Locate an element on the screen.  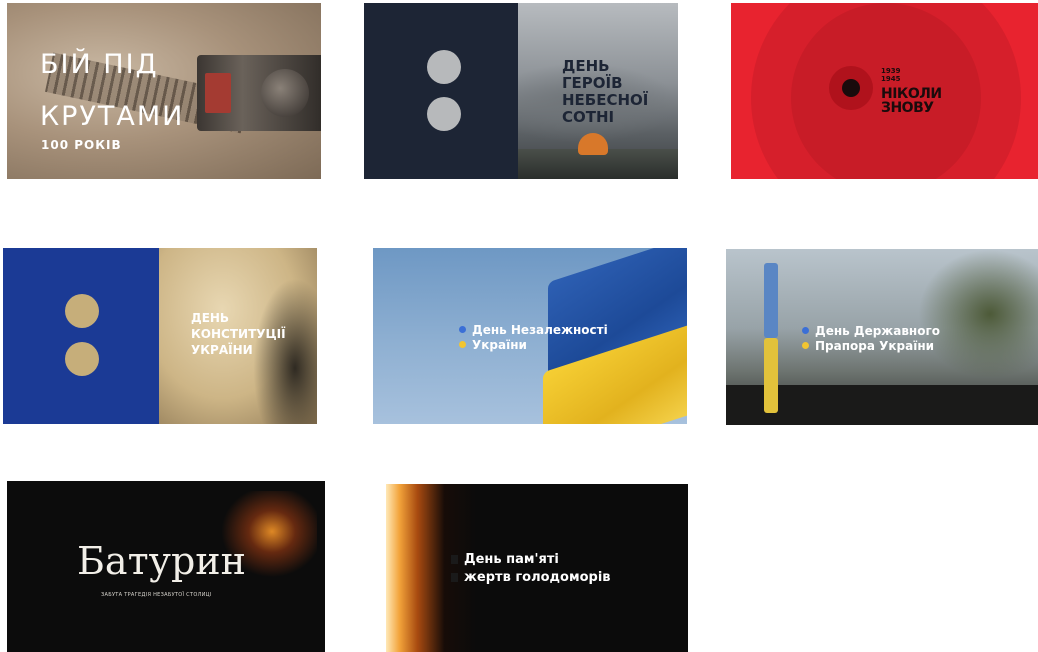
title-line: УКРАЇНИ is located at coordinates (222, 350).